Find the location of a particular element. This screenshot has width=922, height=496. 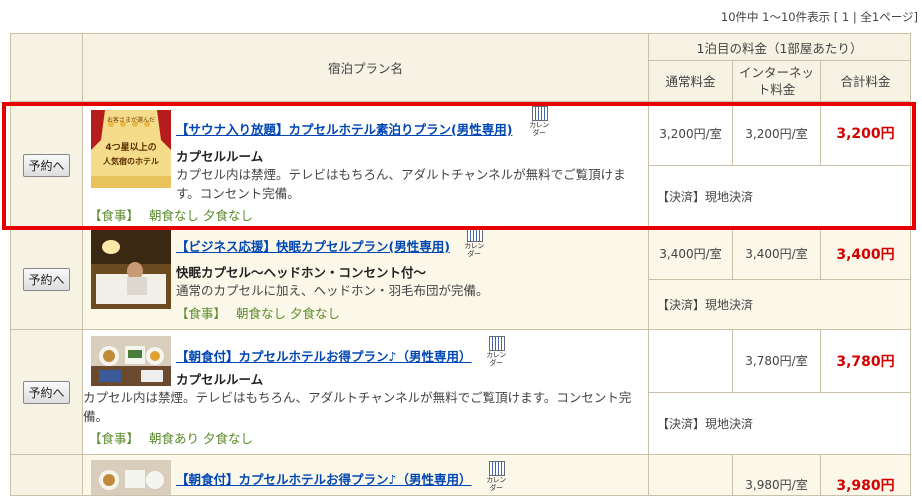

thumb-text-mid: 4つ星以上の is located at coordinates (130, 147).